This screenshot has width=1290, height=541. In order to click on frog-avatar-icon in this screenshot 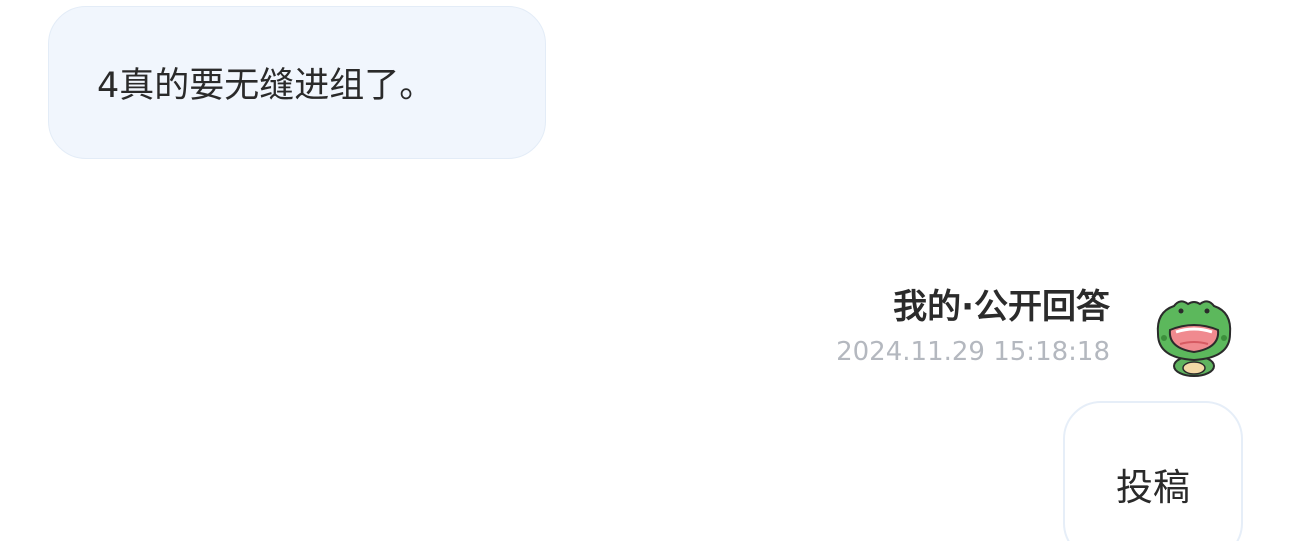, I will do `click(1194, 336)`.